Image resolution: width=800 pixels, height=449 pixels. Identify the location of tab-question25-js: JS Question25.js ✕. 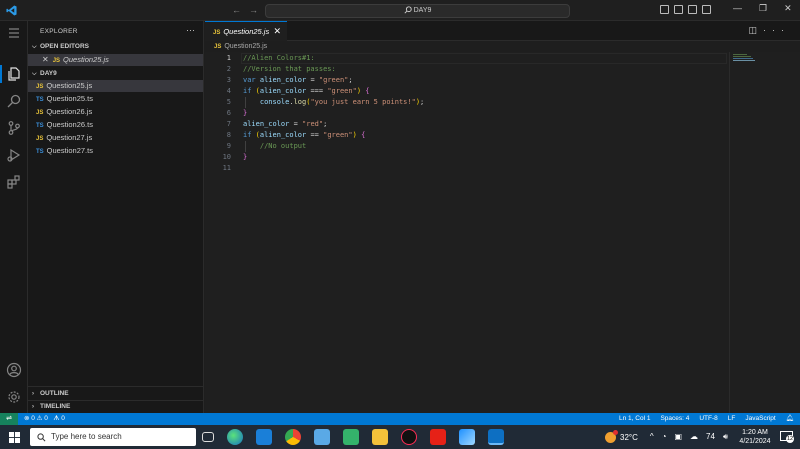
(246, 31).